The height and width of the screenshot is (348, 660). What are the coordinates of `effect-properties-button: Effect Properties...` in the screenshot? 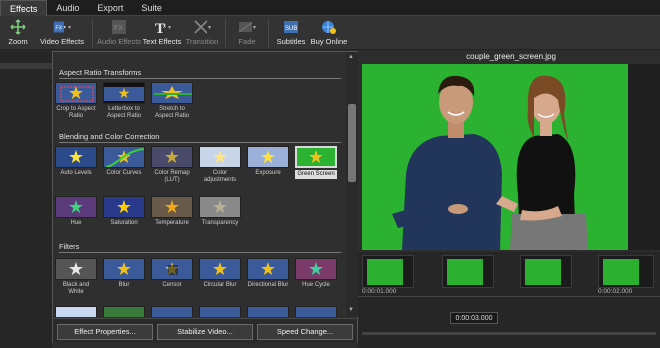 It's located at (105, 332).